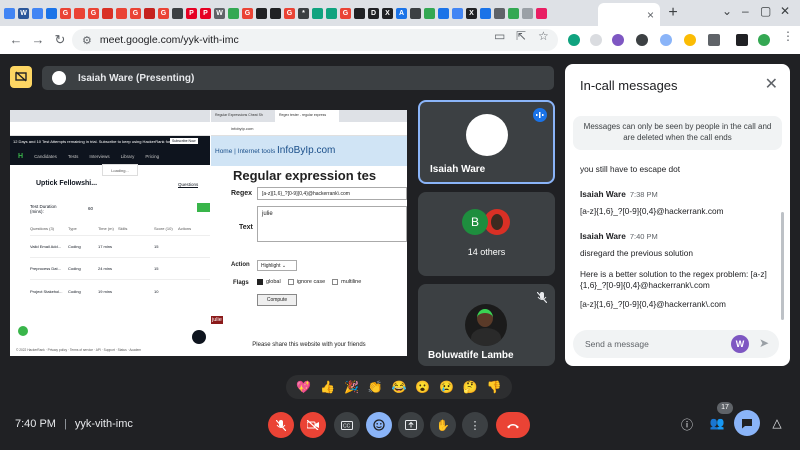 The width and height of the screenshot is (800, 450). Describe the element at coordinates (777, 423) in the screenshot. I see `activities-button: △` at that location.